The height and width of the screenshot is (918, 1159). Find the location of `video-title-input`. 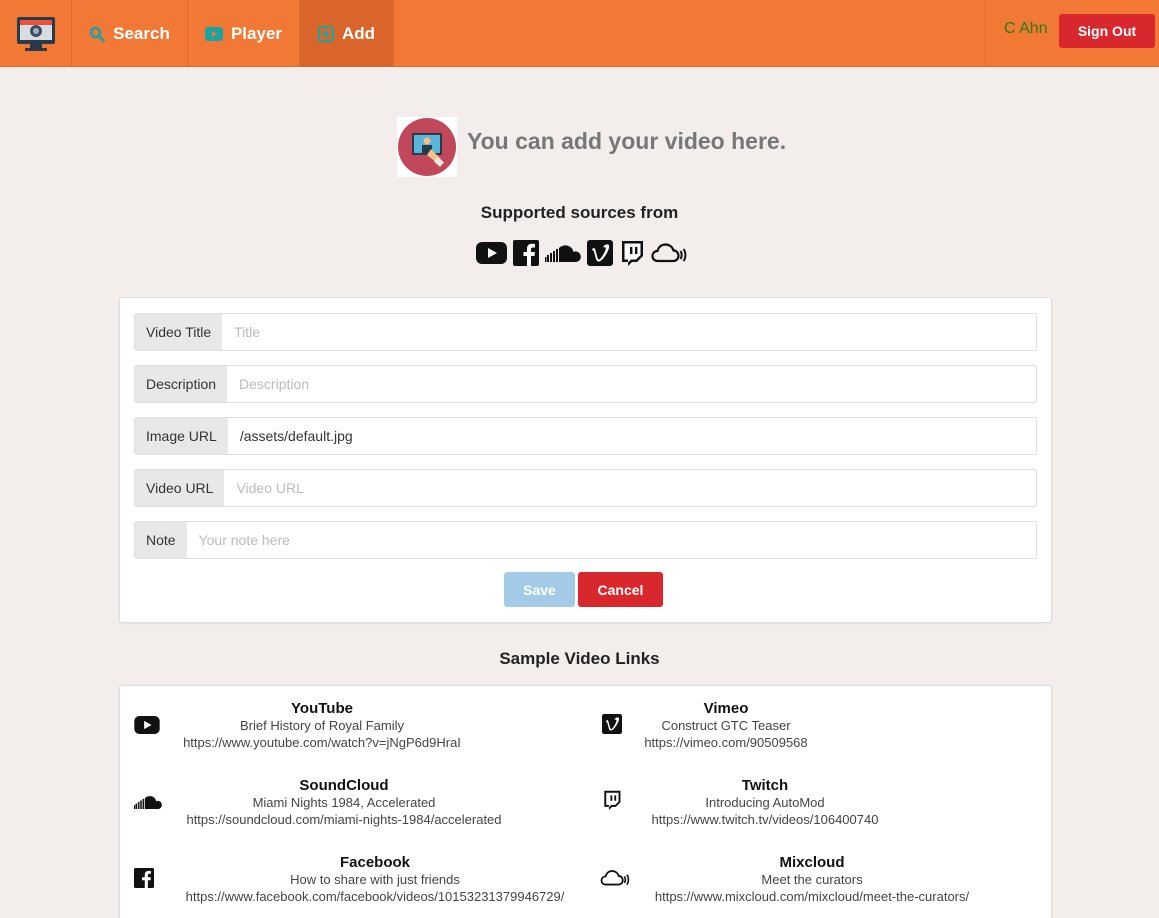

video-title-input is located at coordinates (629, 332).